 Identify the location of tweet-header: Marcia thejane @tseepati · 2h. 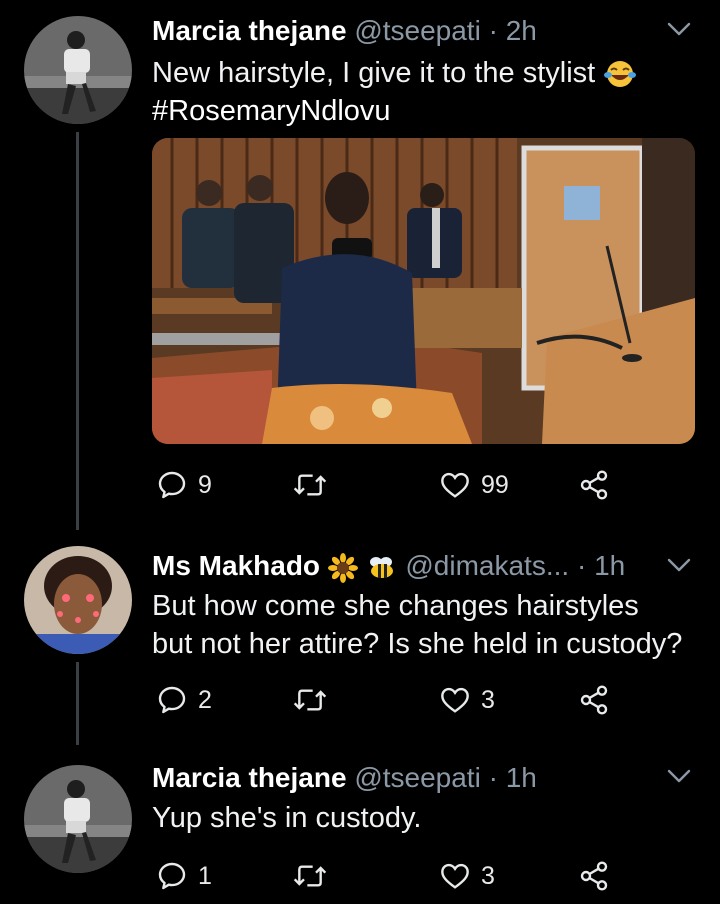
(344, 31).